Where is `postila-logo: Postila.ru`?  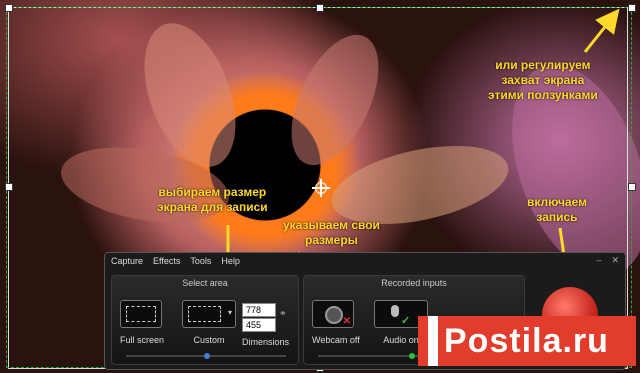
postila-logo: Postila.ru is located at coordinates (527, 341).